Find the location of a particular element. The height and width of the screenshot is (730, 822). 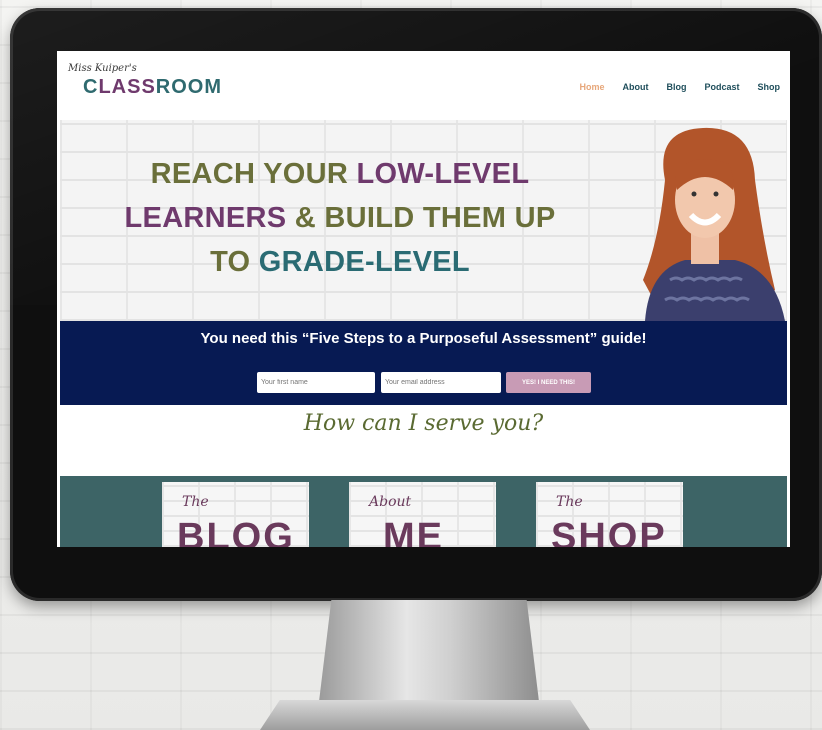

logo-letters-room: ROOM is located at coordinates (189, 87).